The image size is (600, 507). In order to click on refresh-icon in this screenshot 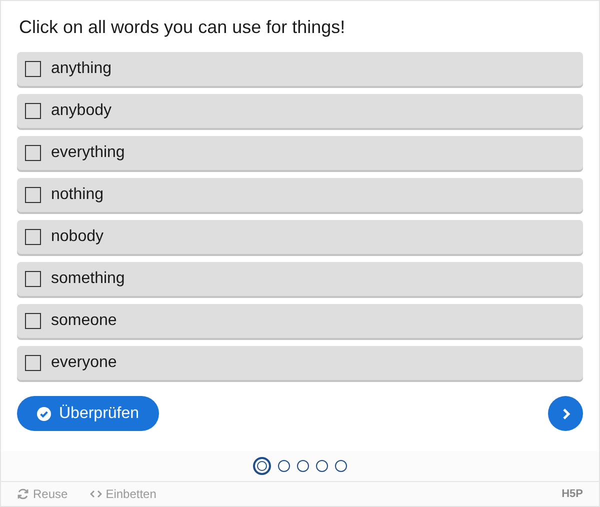, I will do `click(23, 494)`.